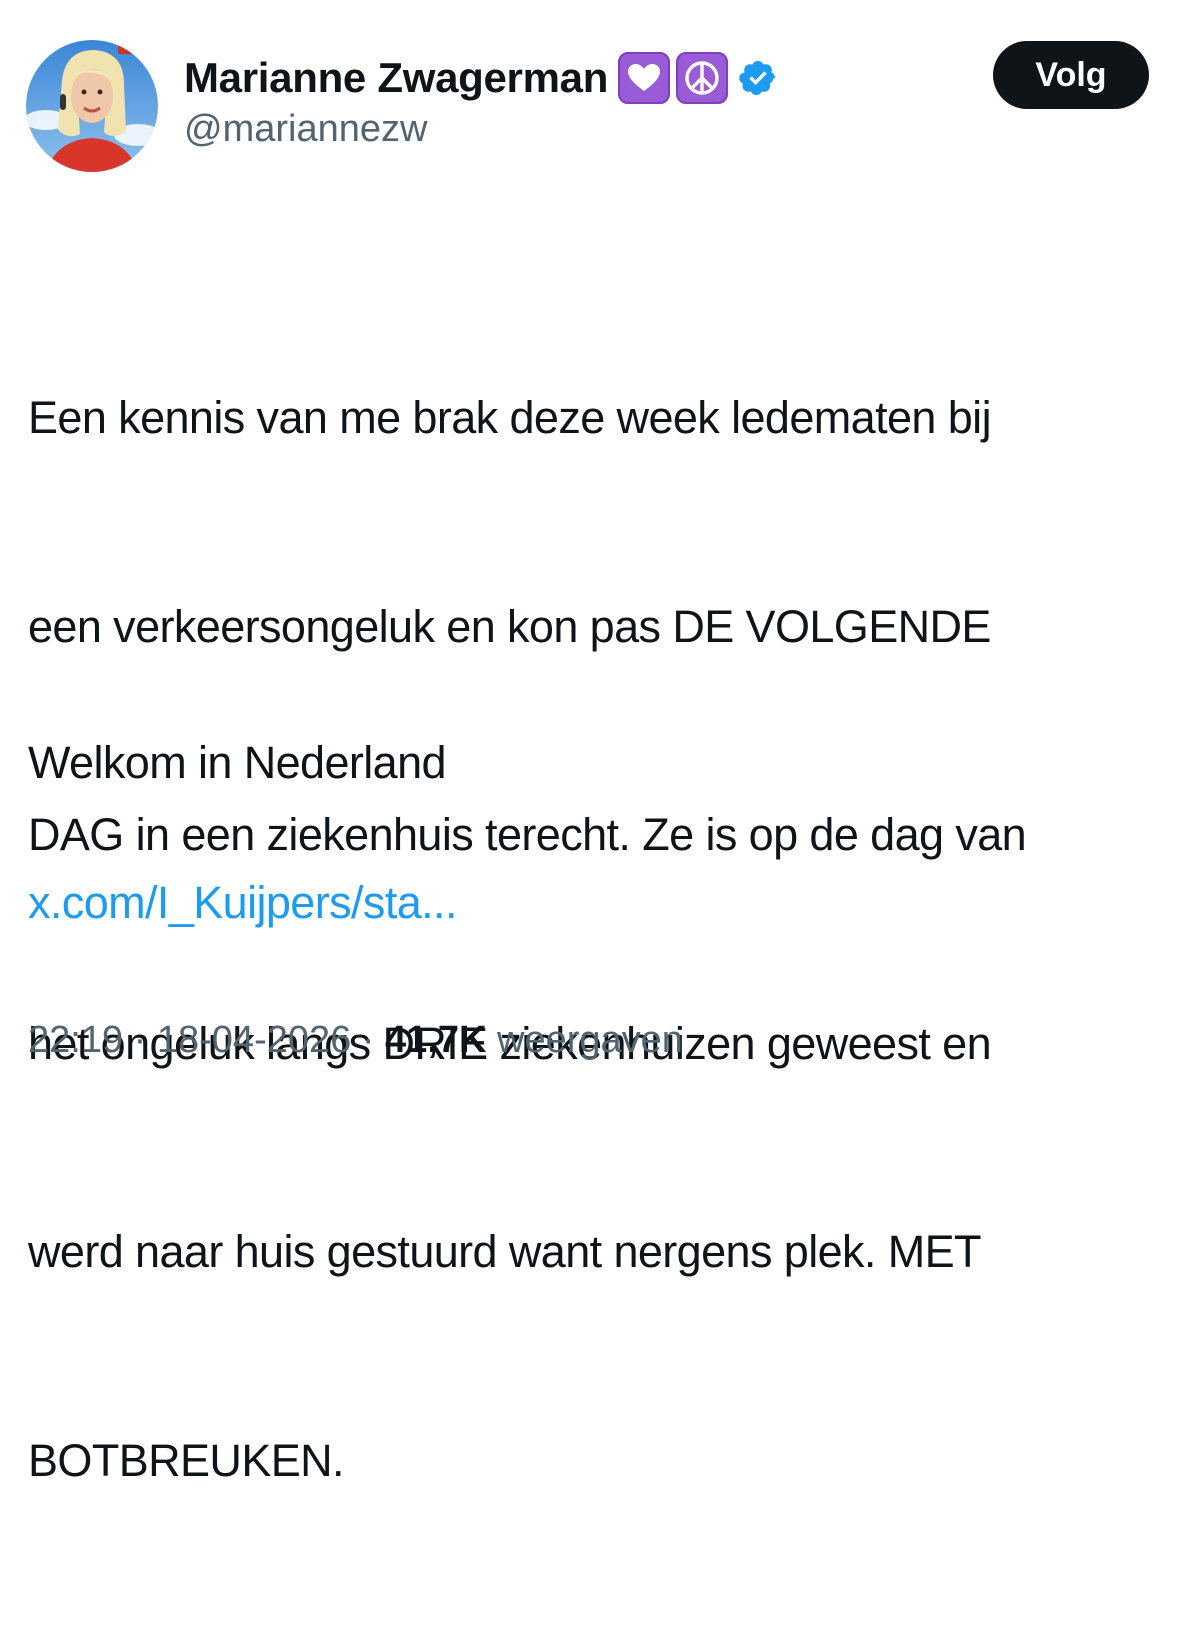 This screenshot has height=1634, width=1200. I want to click on follow-button: Volg, so click(1071, 75).